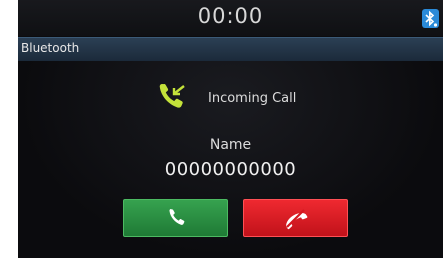  What do you see at coordinates (252, 98) in the screenshot?
I see `call-status-label: Incoming Call` at bounding box center [252, 98].